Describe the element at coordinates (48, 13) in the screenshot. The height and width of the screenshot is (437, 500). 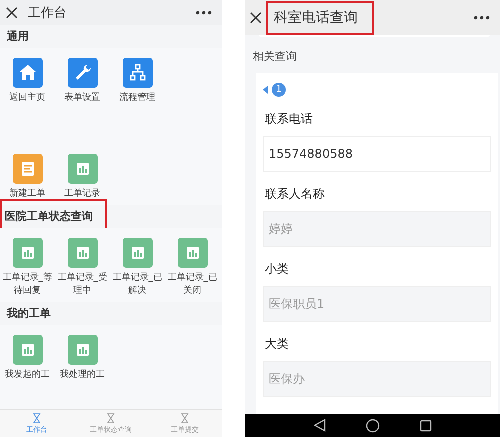
I see `window-title: 工作台` at that location.